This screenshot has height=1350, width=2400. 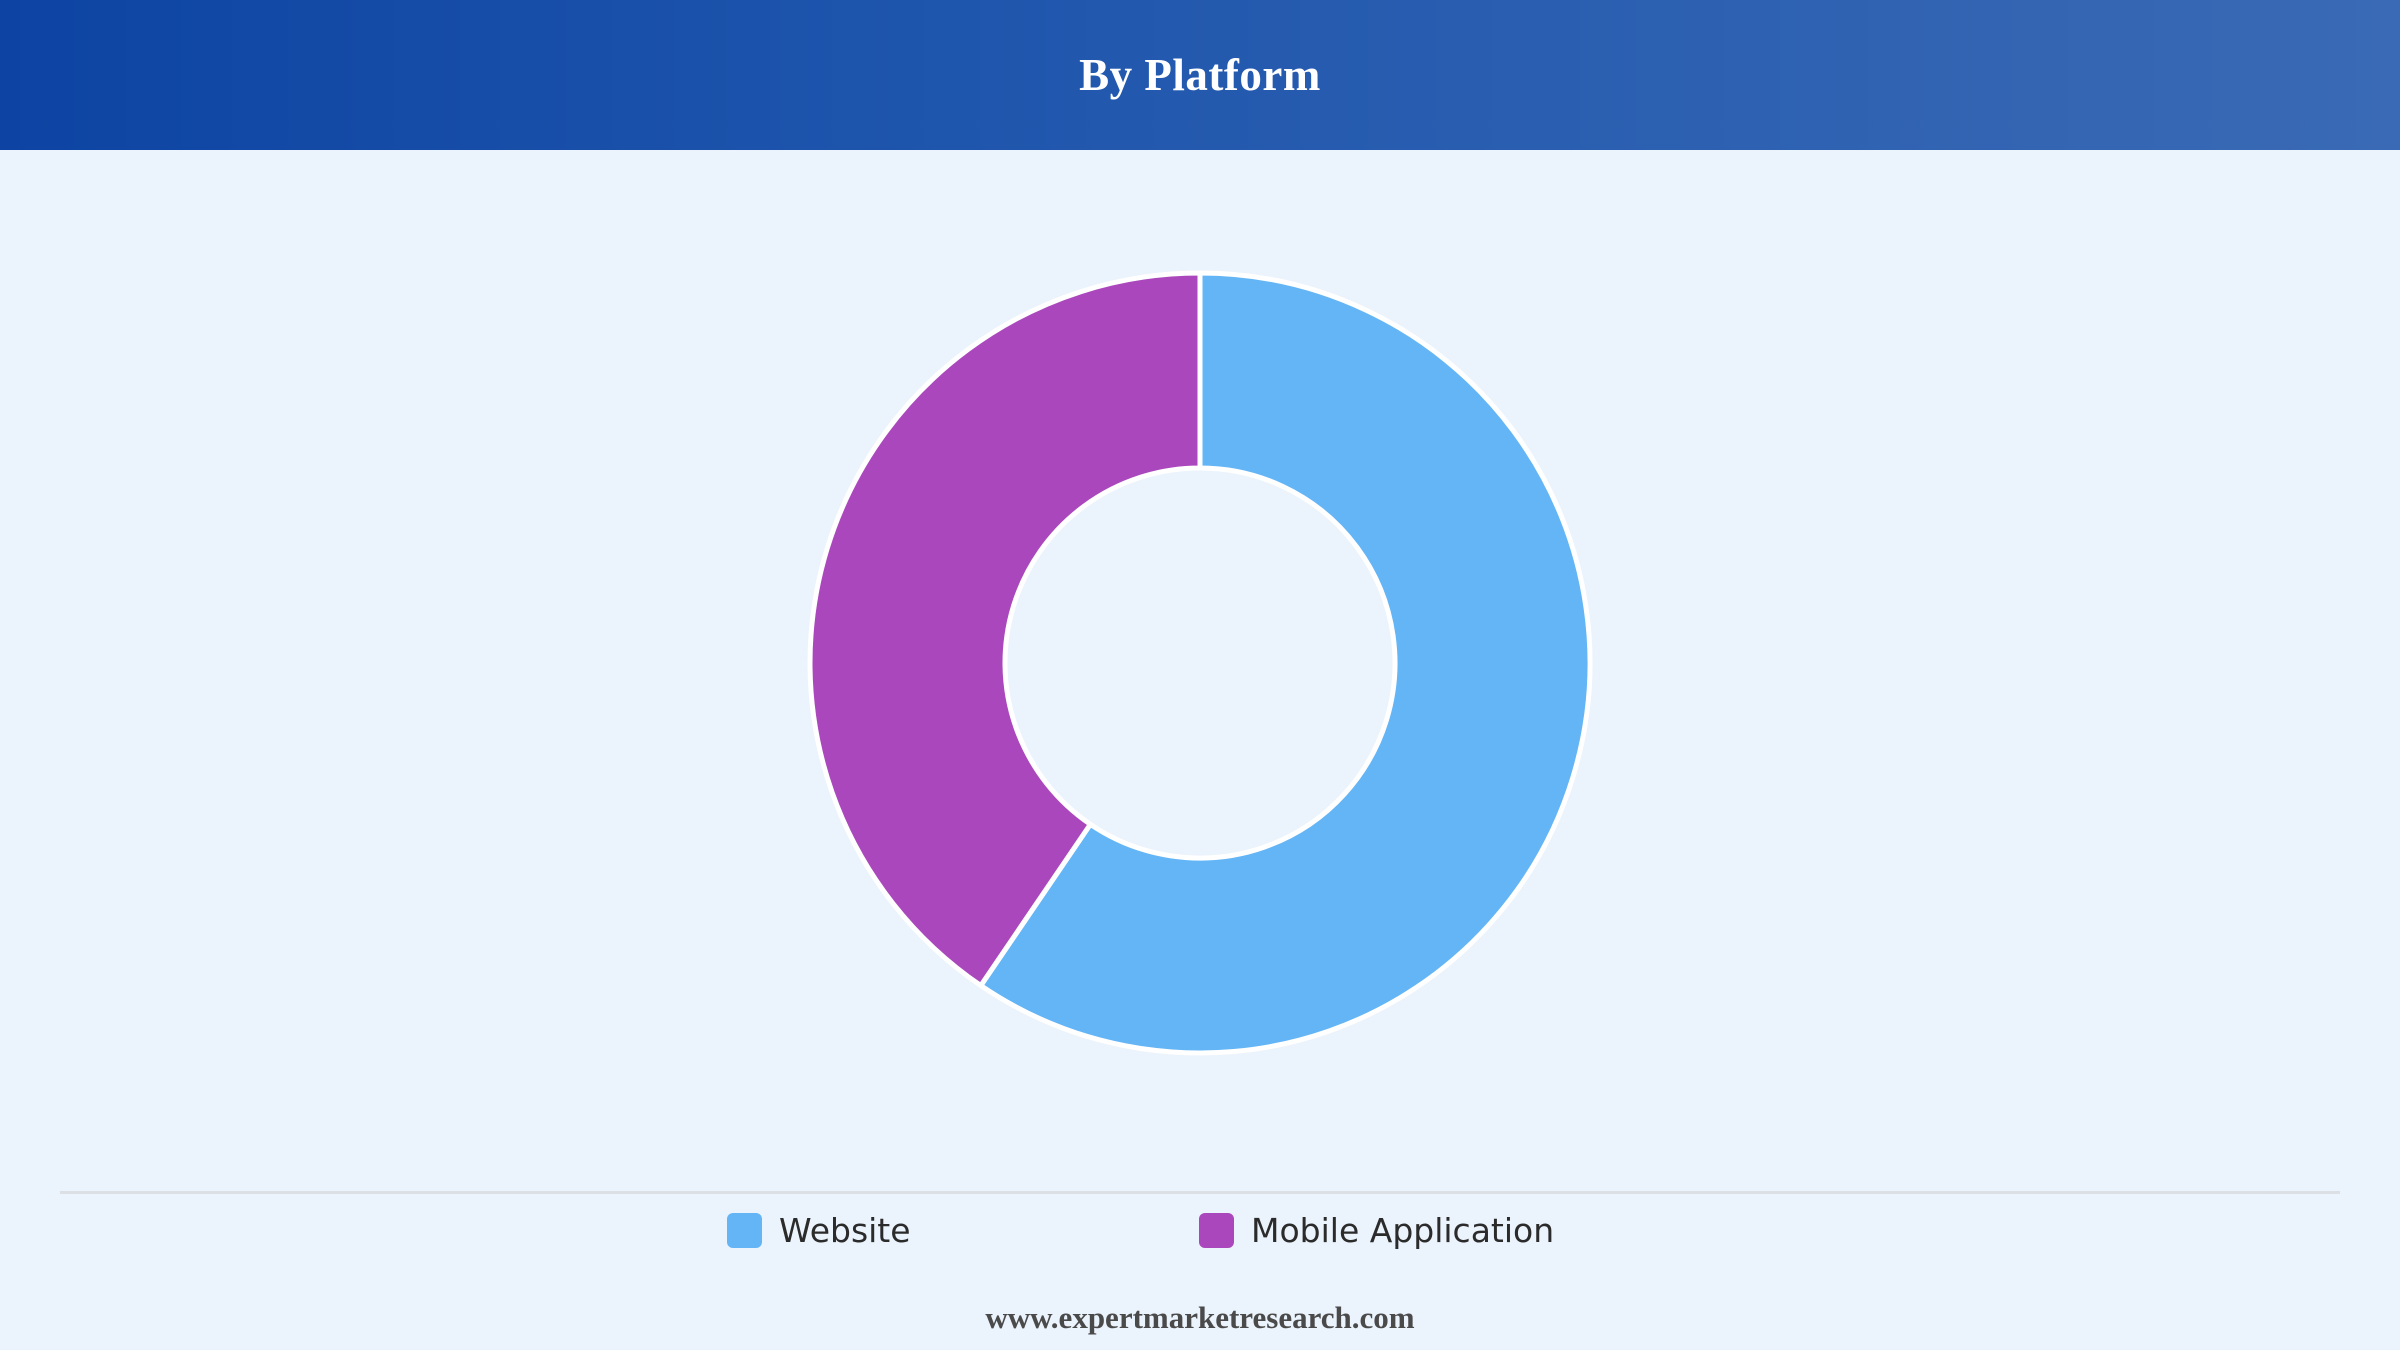 I want to click on legend-swatch-mobile-application, so click(x=1216, y=1230).